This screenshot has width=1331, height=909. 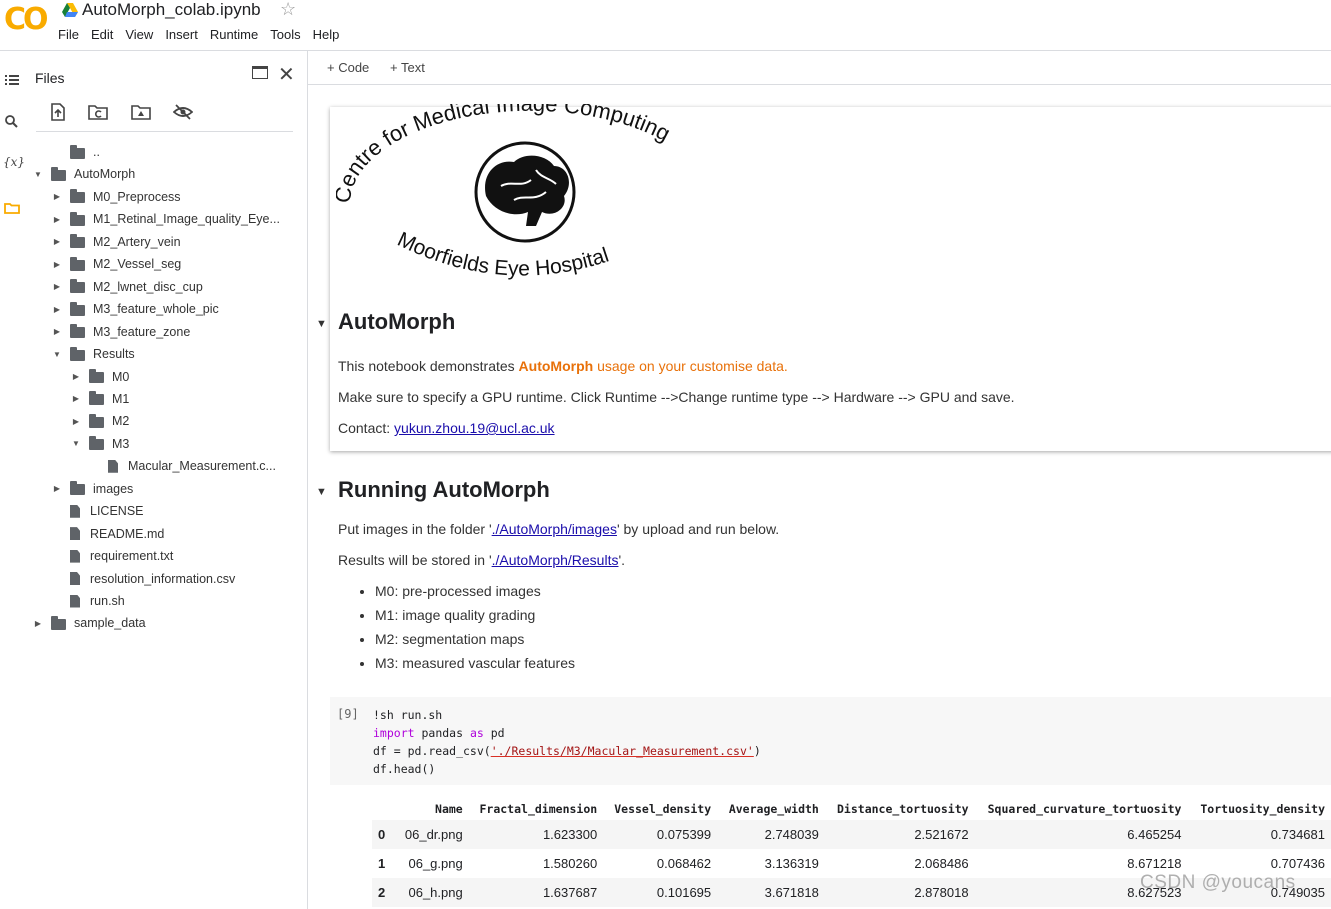 I want to click on file-item: README.md, so click(x=108, y=534).